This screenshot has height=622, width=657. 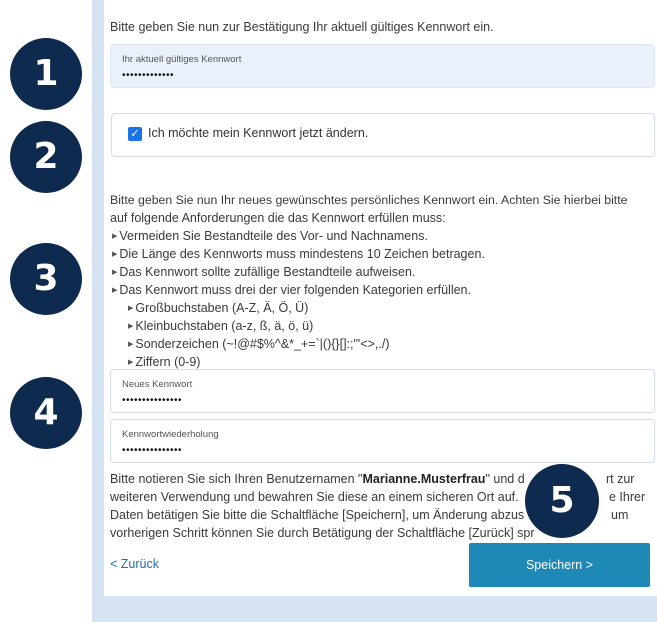 I want to click on change-password-option: ✓ Ich möchte mein Kennwort jetzt ändern., so click(x=383, y=135).